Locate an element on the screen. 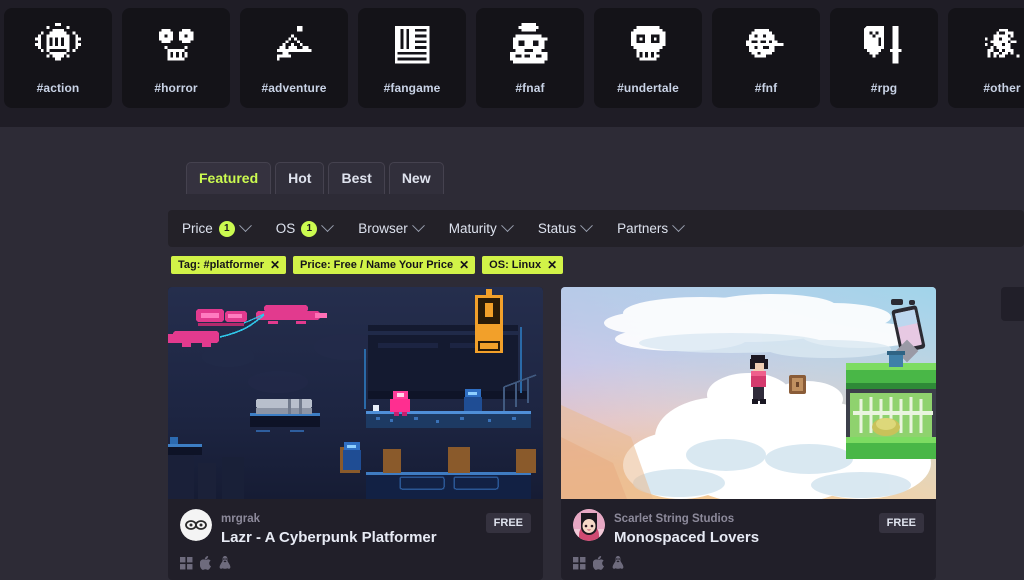 The height and width of the screenshot is (580, 1024). tag-card-other: #other is located at coordinates (986, 58).